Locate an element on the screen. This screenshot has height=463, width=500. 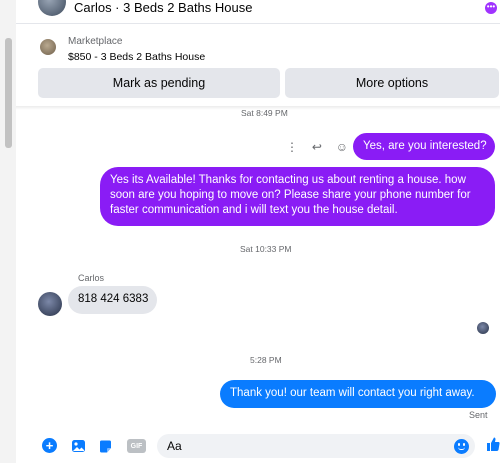
reply-icon: ↩ is located at coordinates (317, 147).